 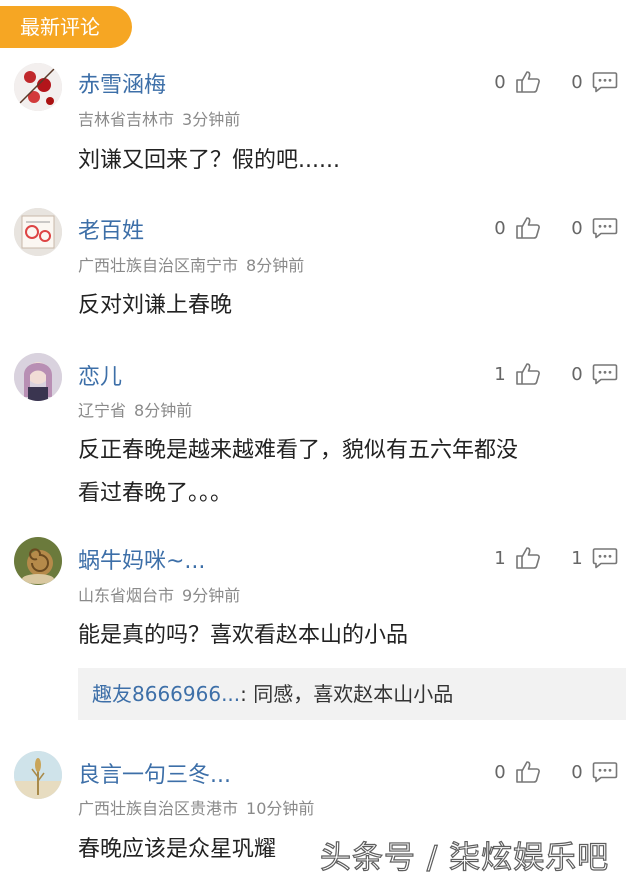 I want to click on reply-count: 1, so click(x=577, y=558).